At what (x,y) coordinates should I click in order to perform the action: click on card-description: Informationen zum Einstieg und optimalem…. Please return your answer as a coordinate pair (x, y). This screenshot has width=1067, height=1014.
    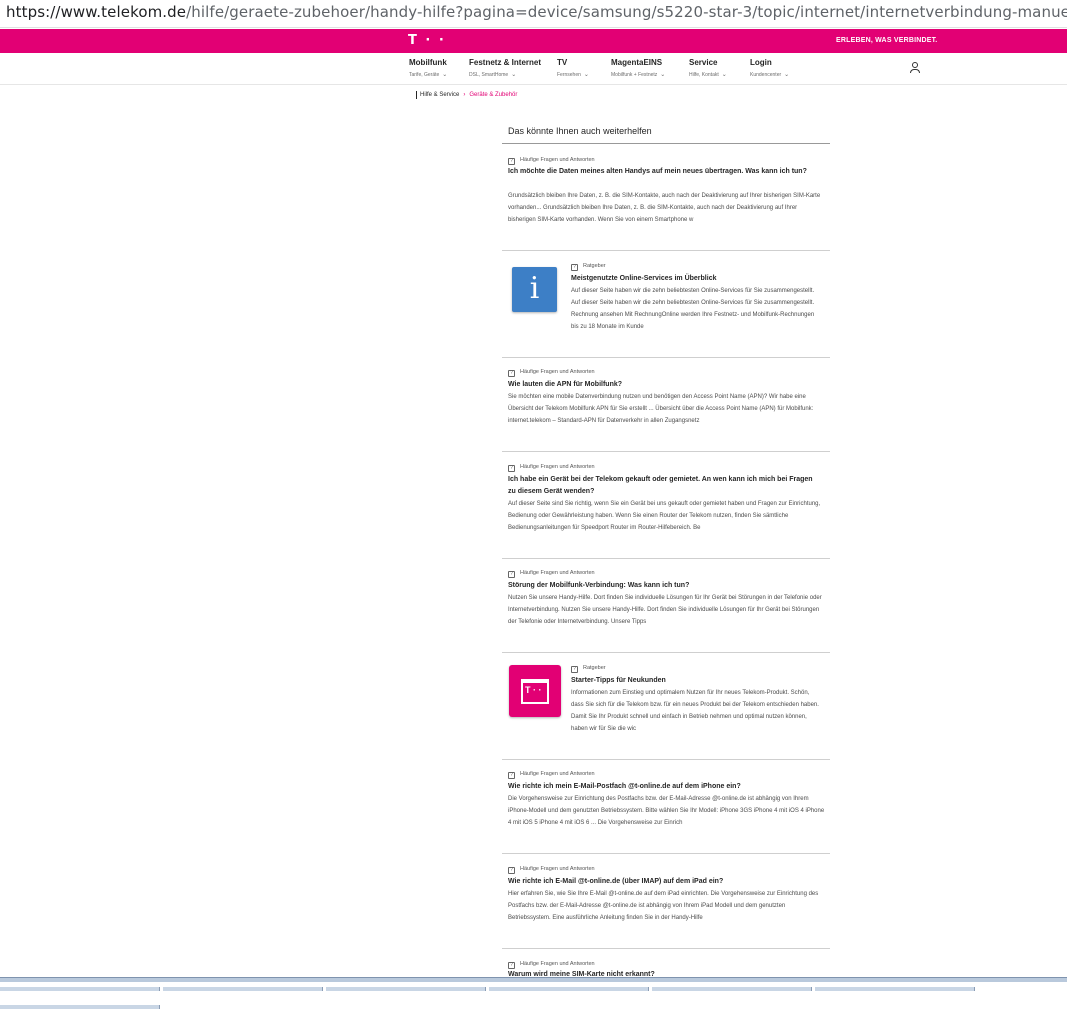
    Looking at the image, I should click on (695, 711).